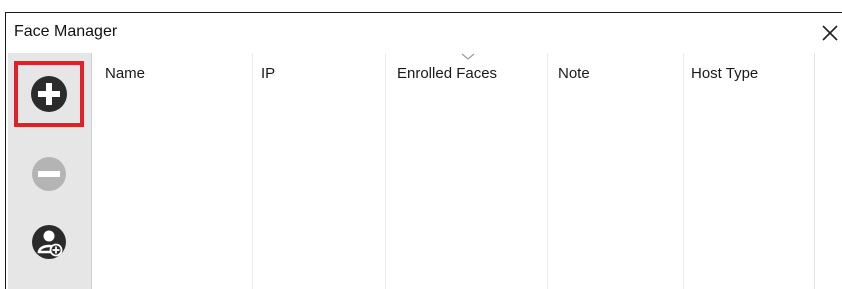 This screenshot has height=289, width=842. I want to click on column-divider-last, so click(814, 171).